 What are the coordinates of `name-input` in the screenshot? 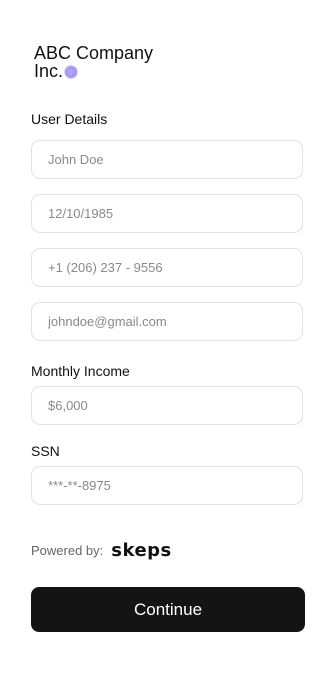 It's located at (167, 159).